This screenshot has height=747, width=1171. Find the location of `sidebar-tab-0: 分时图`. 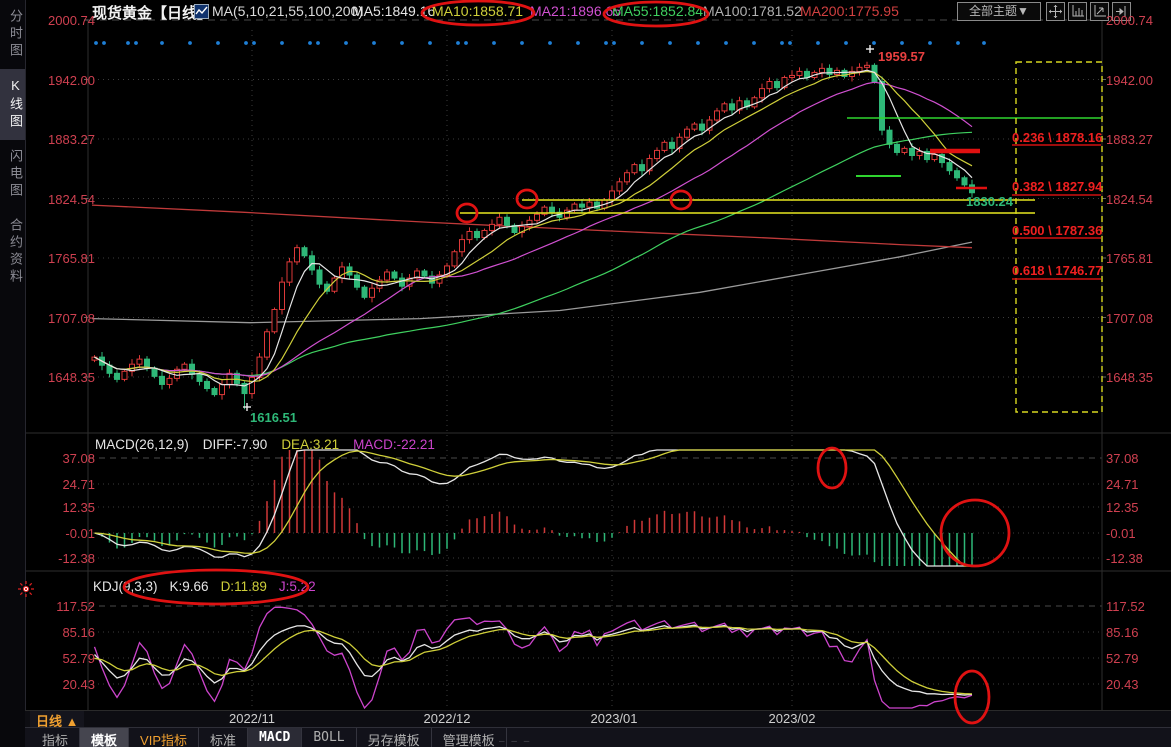

sidebar-tab-0: 分时图 is located at coordinates (12, 34).